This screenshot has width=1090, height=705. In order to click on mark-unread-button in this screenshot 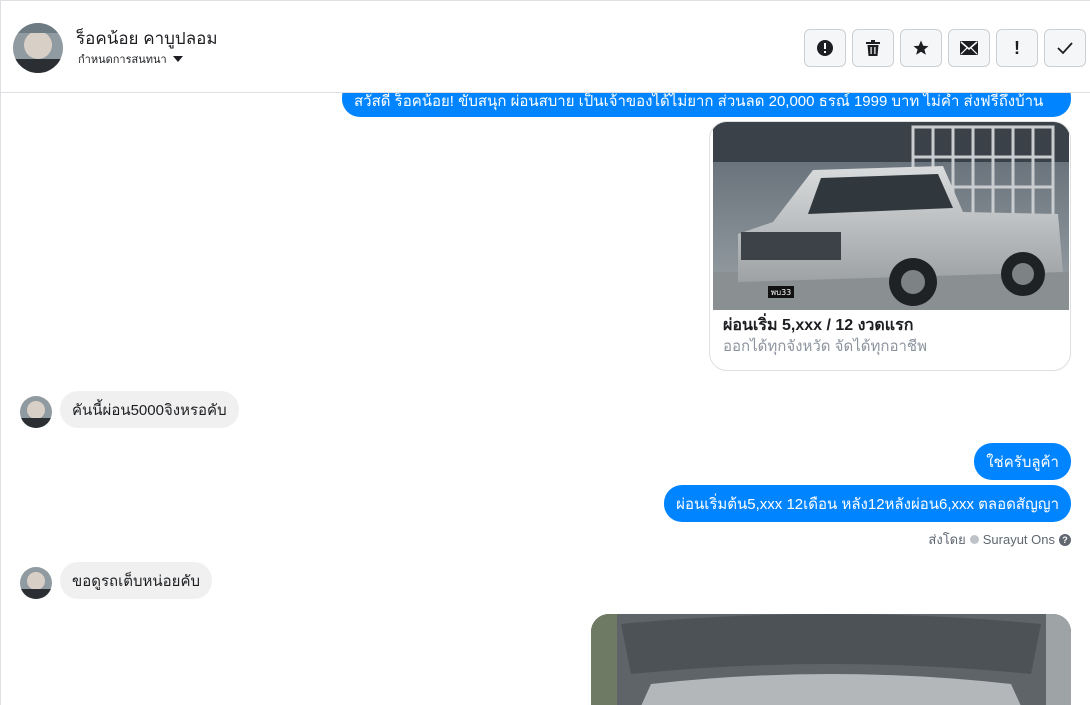, I will do `click(969, 48)`.